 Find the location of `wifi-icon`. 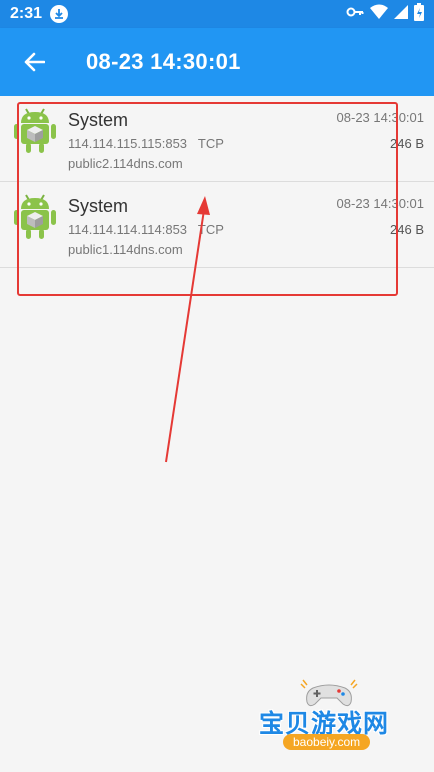

wifi-icon is located at coordinates (379, 14).